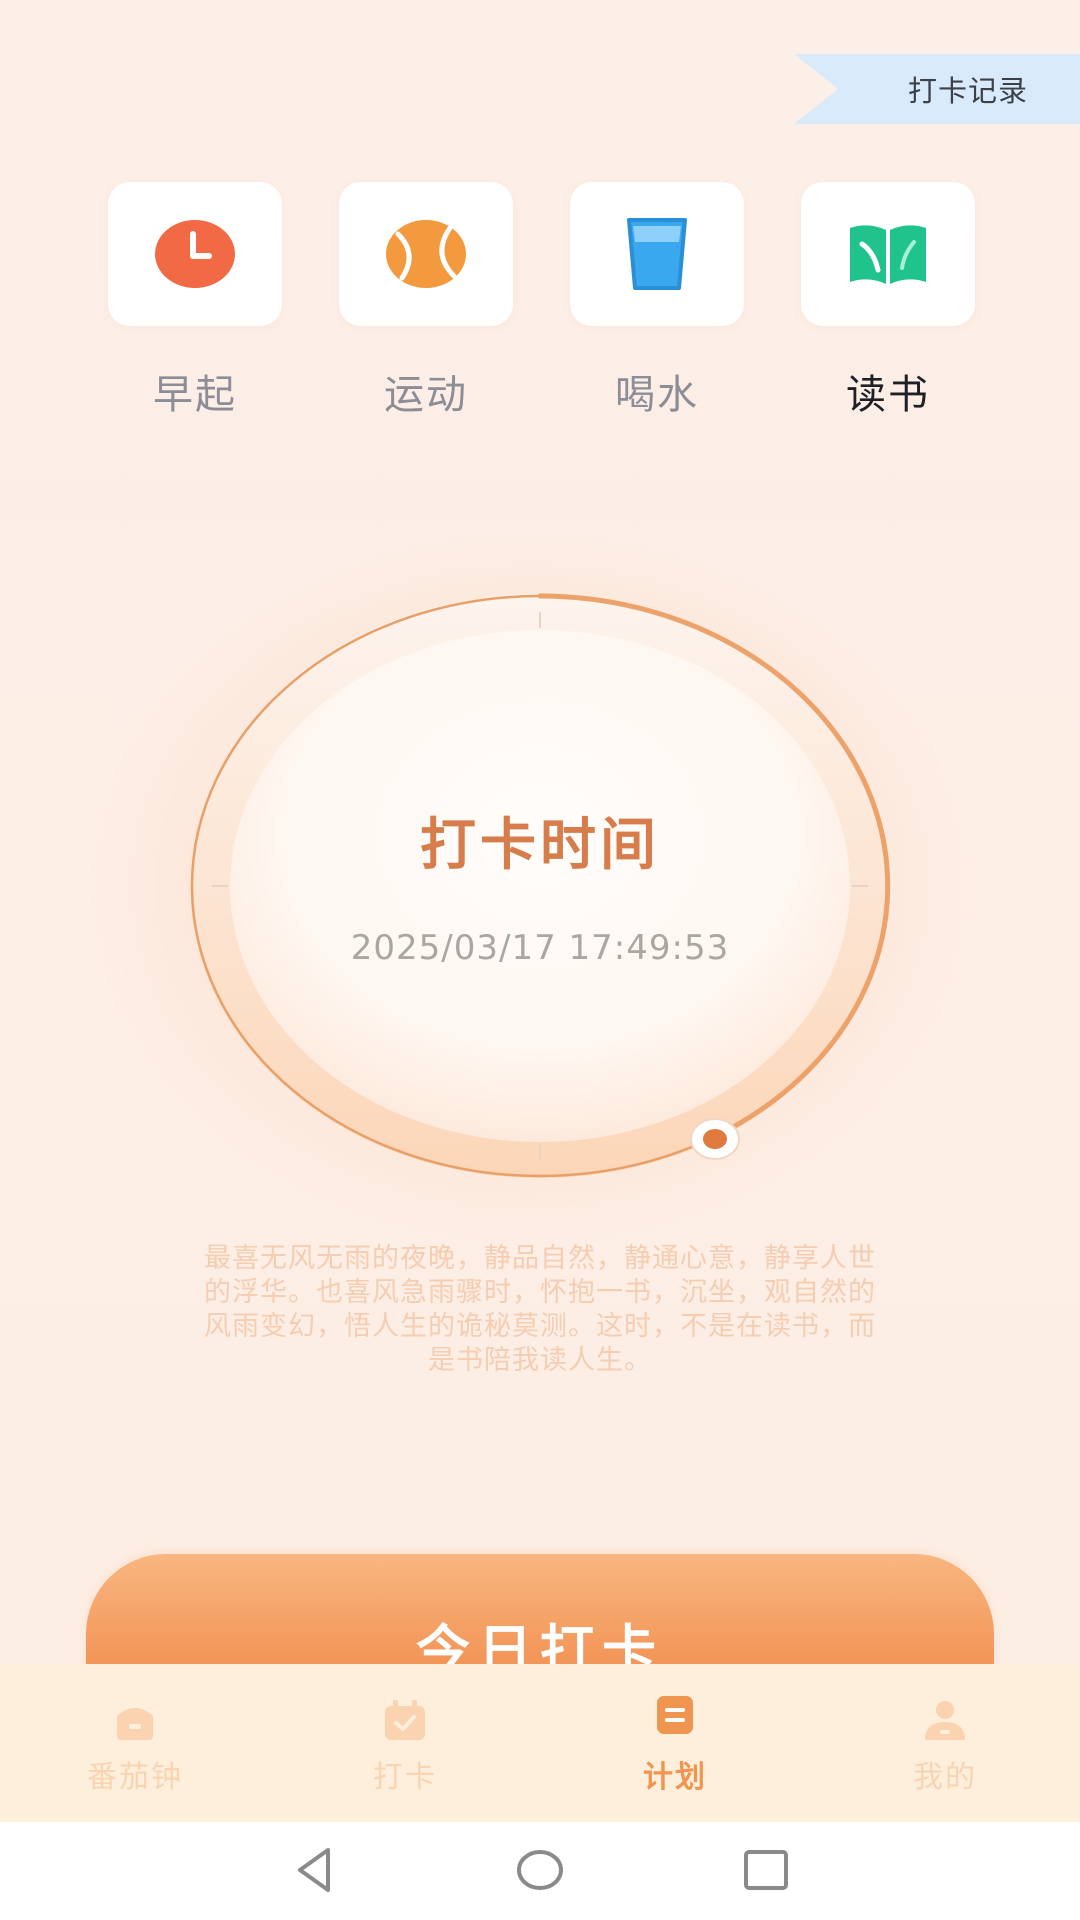  I want to click on tab-label-plan: 计划, so click(675, 1777).